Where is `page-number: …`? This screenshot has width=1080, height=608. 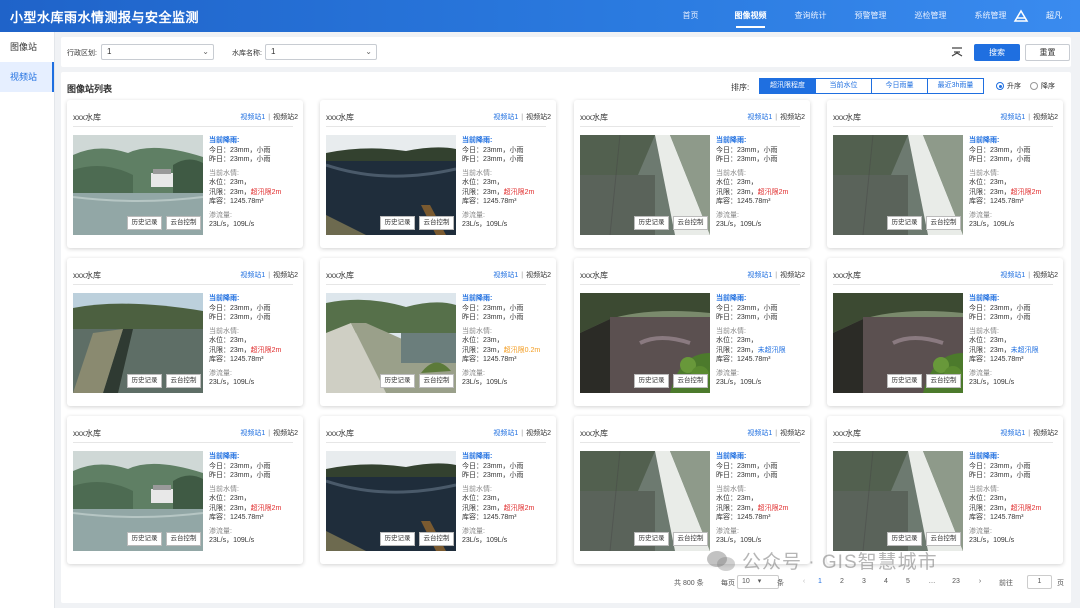
page-number: … is located at coordinates (932, 581).